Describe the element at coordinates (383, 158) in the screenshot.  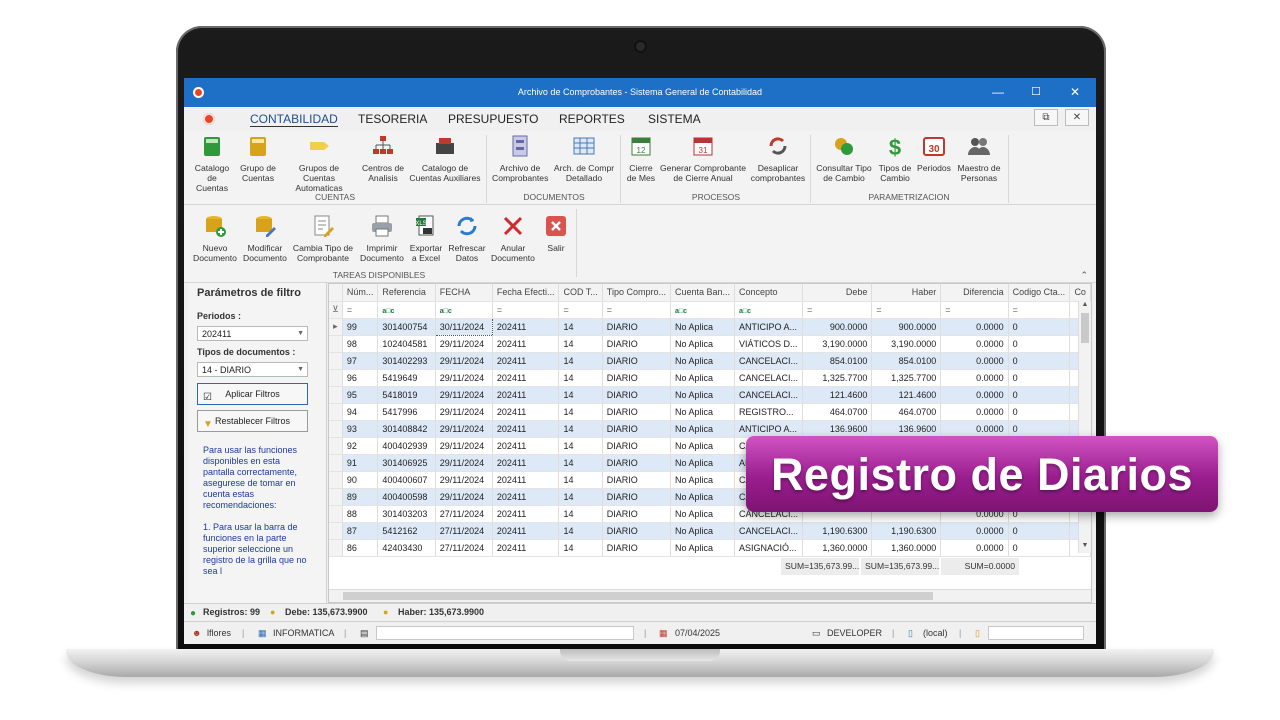
I see `centros-analisis-button: Centros de Analisis` at that location.